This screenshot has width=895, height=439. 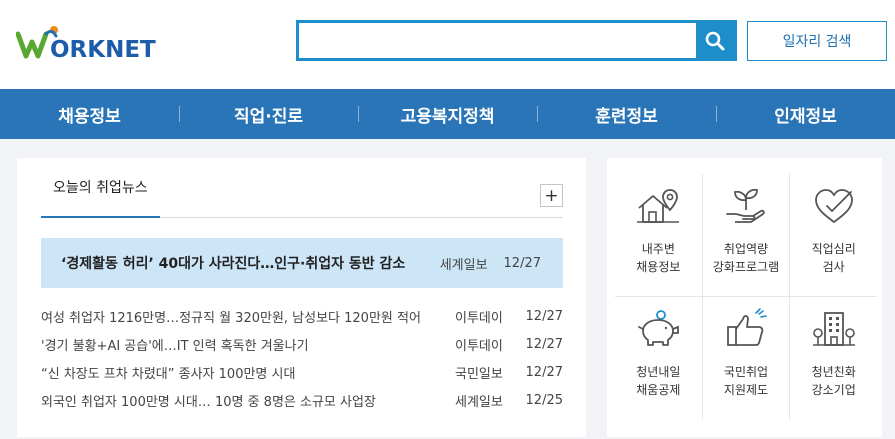 I want to click on search-input, so click(x=498, y=40).